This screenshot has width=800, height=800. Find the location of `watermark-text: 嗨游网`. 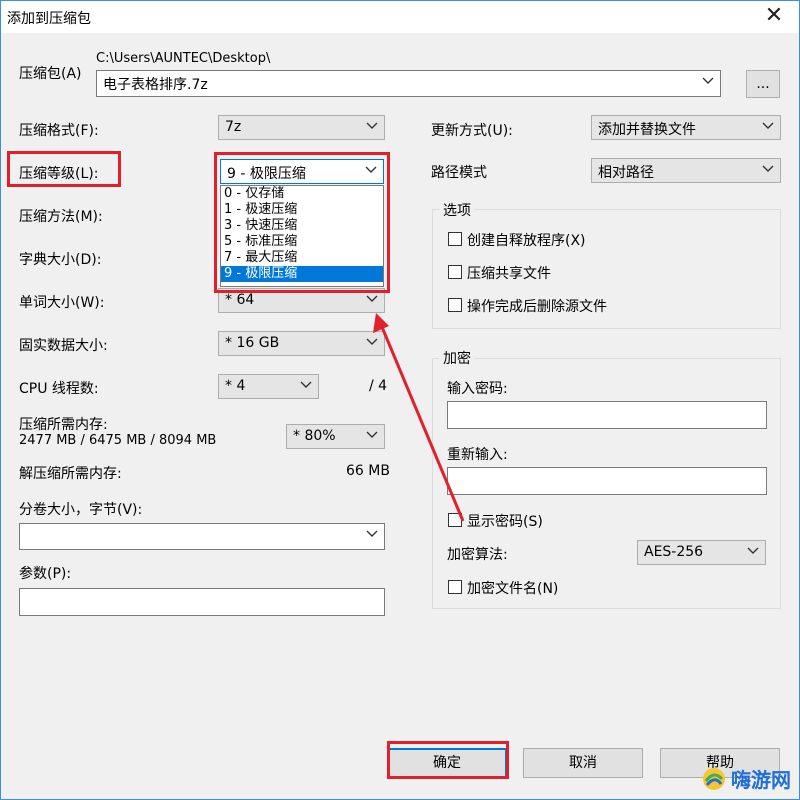

watermark-text: 嗨游网 is located at coordinates (761, 780).